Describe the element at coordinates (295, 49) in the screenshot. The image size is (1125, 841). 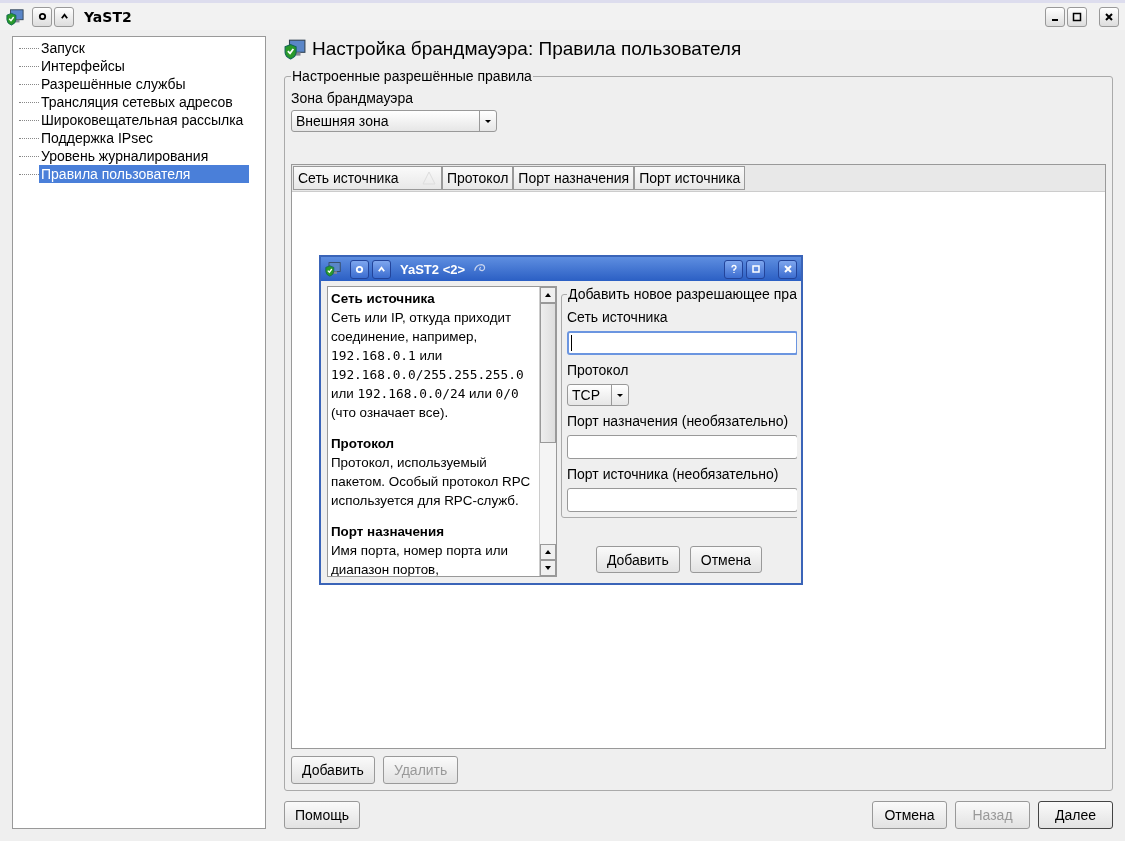
I see `firewall-icon` at that location.